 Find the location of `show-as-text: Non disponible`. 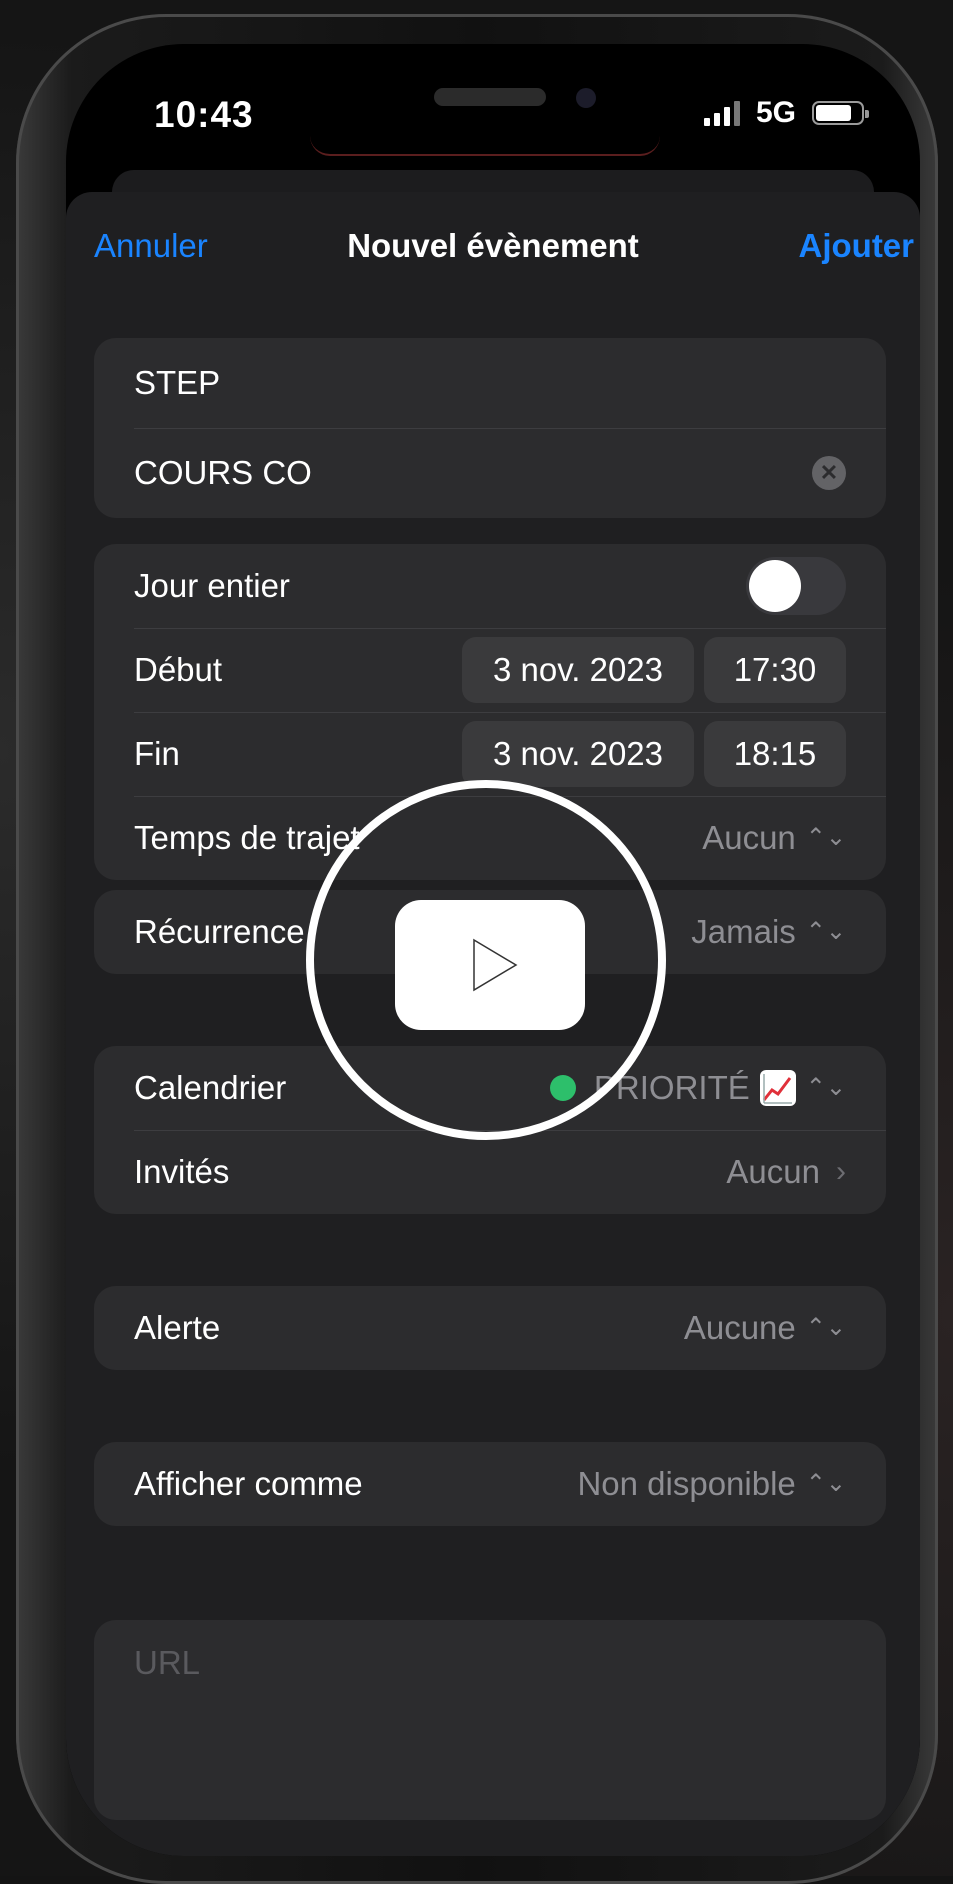

show-as-text: Non disponible is located at coordinates (686, 1483).